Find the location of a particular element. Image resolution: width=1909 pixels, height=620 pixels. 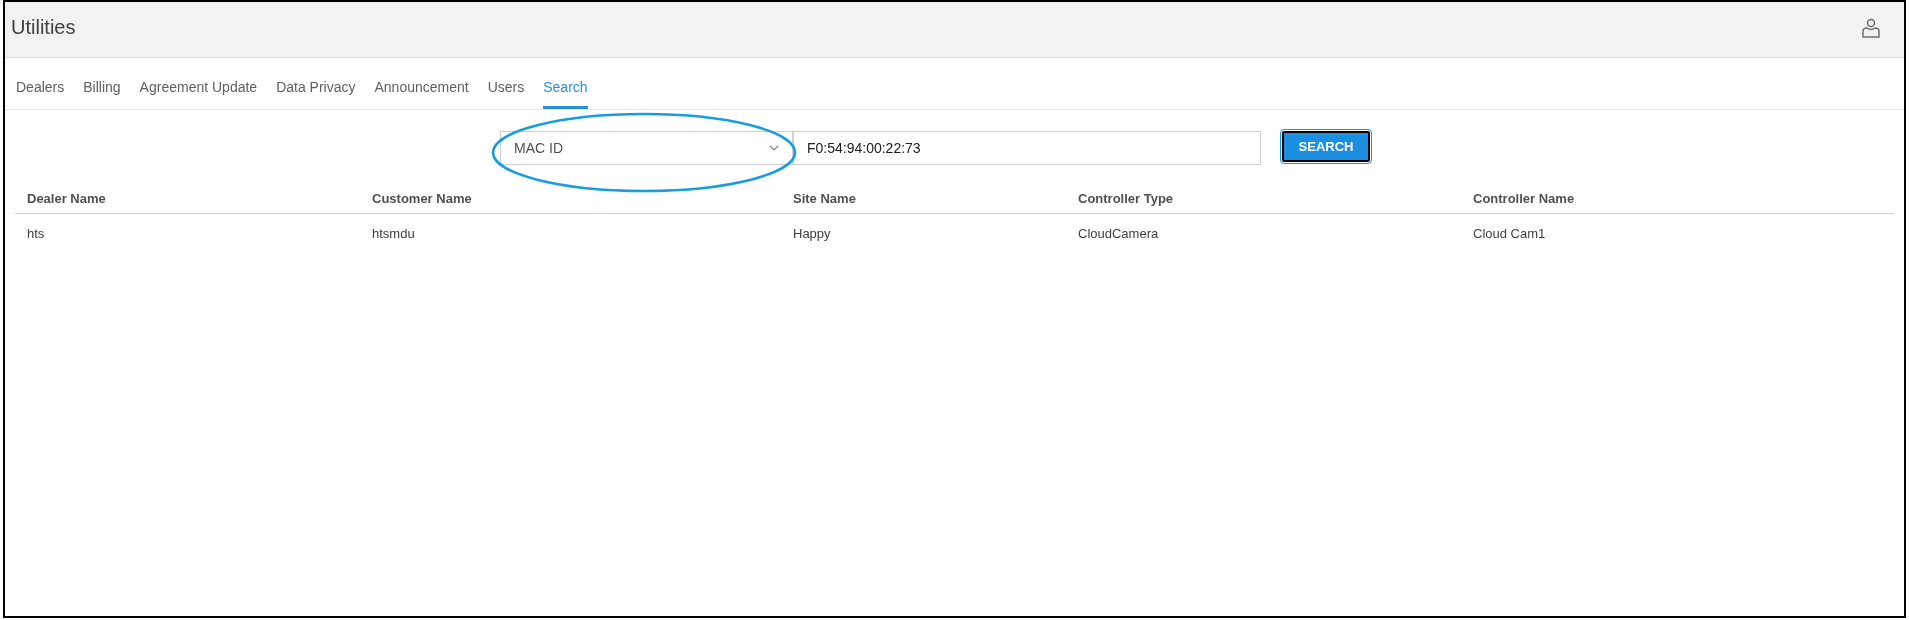

tab: Announcement is located at coordinates (421, 93).